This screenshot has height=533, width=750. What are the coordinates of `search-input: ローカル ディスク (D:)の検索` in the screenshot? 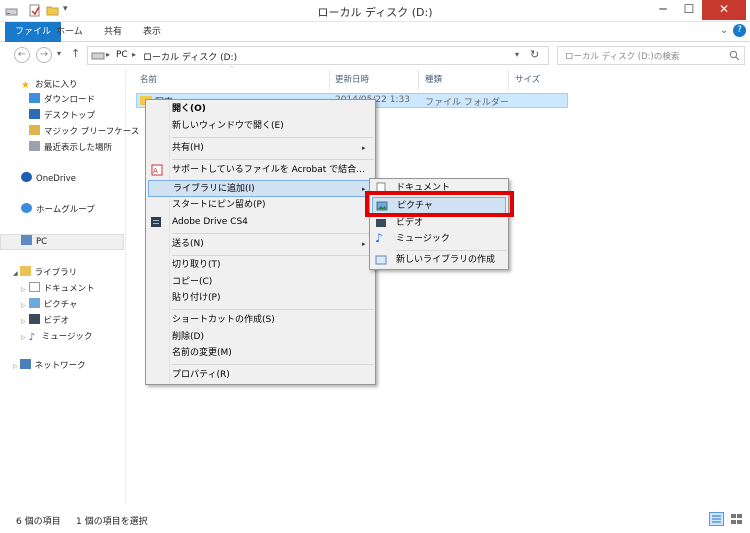 It's located at (651, 55).